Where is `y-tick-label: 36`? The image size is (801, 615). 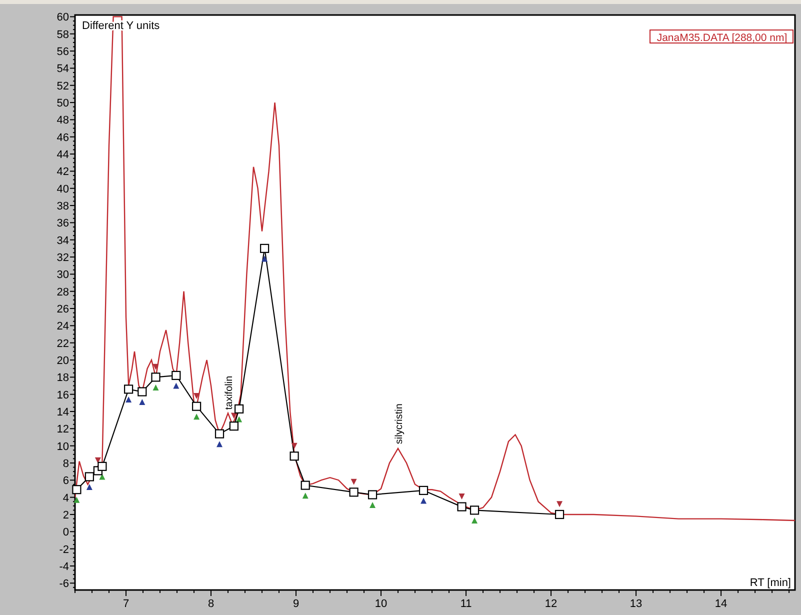 y-tick-label: 36 is located at coordinates (62, 224).